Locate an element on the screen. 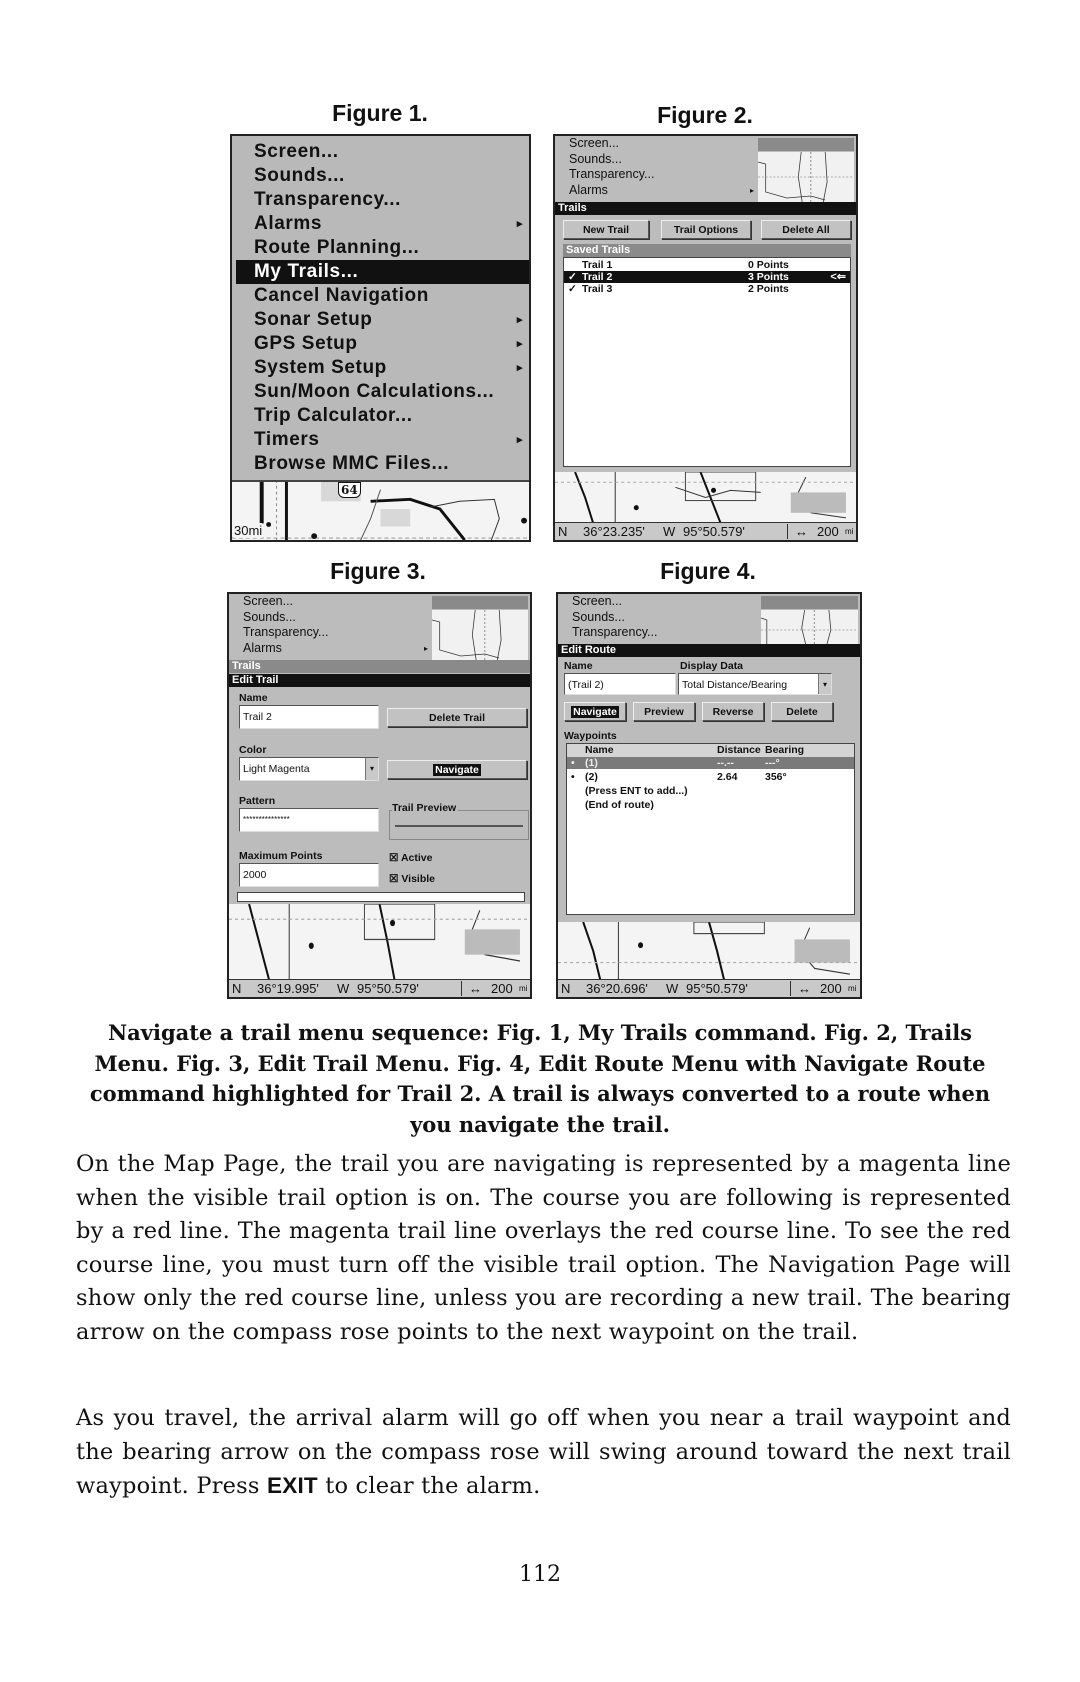  position-status-bar: N 36°23.235' W 95°50.579' ↔ 200 mi is located at coordinates (705, 531).